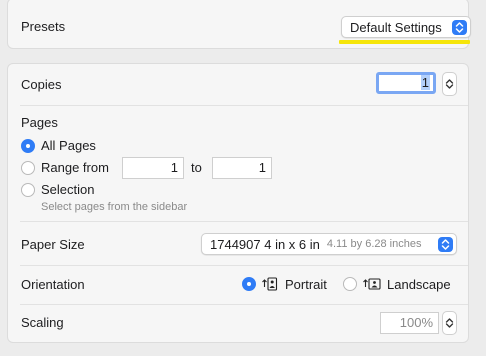  I want to click on portrait-radio, so click(249, 284).